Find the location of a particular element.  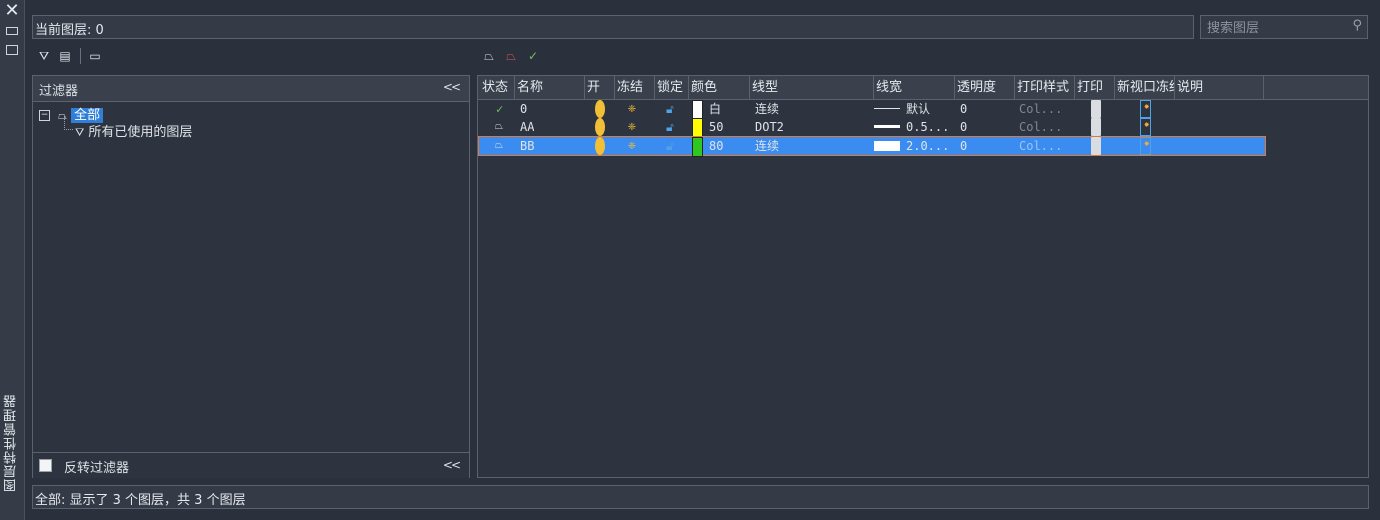

search-box: ⚲ is located at coordinates (1284, 27).